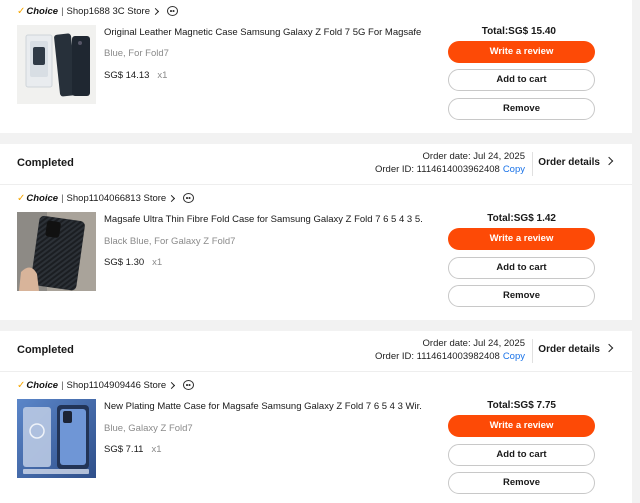  I want to click on store-row: ✓ Choice | Shop1104066813 Store, so click(106, 198).